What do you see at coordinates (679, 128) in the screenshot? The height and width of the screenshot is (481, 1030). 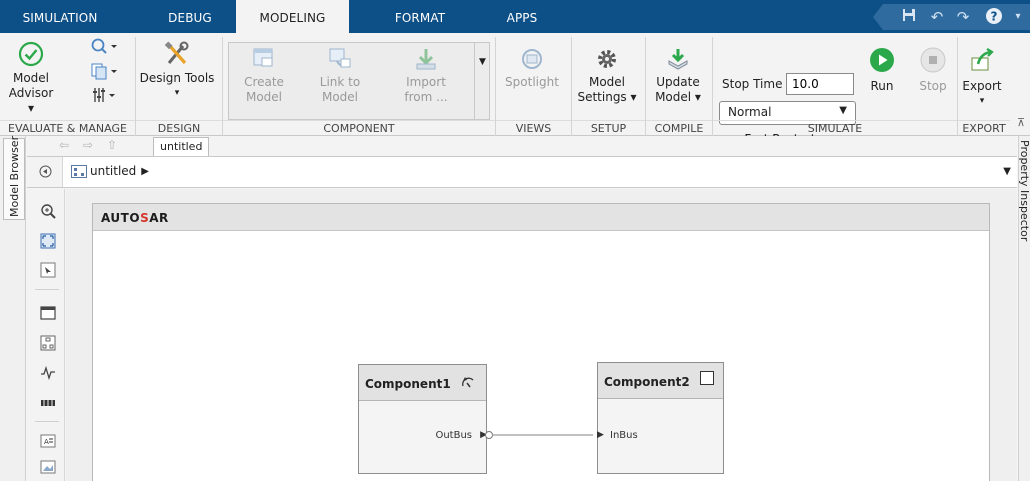 I see `section-compile: COMPILE` at bounding box center [679, 128].